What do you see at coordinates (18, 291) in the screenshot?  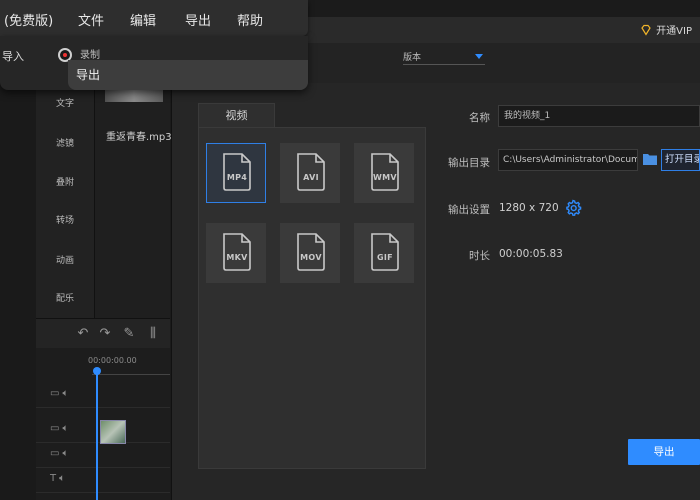 I see `left-strip` at bounding box center [18, 291].